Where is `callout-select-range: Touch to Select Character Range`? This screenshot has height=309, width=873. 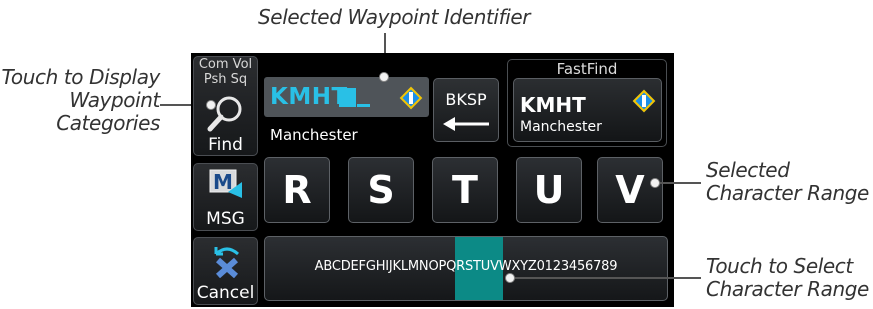 callout-select-range: Touch to Select Character Range is located at coordinates (787, 278).